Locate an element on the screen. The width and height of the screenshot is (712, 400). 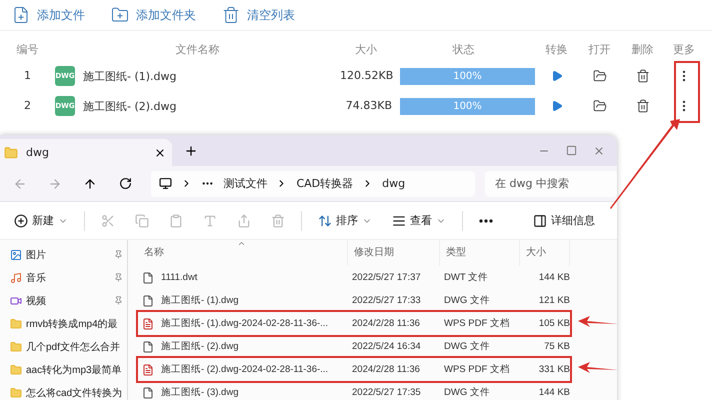
sidebar-label: 音乐 is located at coordinates (36, 278).